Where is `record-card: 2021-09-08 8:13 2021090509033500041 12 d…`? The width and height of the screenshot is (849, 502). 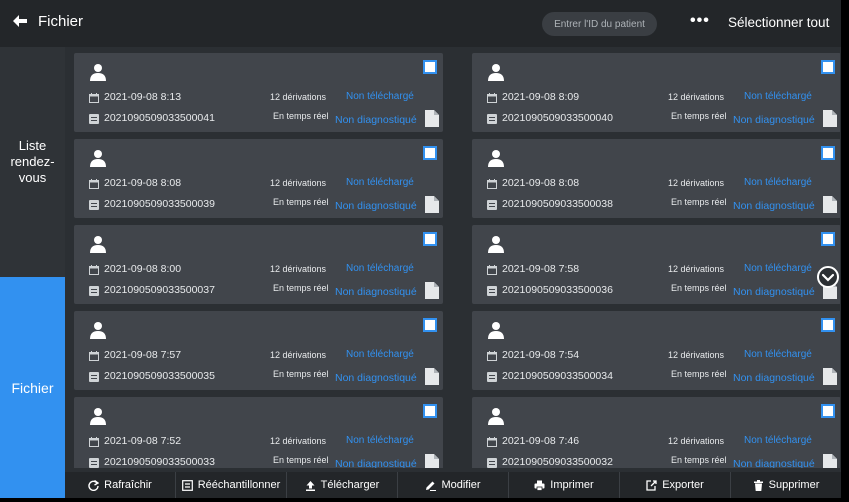 record-card: 2021-09-08 8:13 2021090509033500041 12 d… is located at coordinates (258, 92).